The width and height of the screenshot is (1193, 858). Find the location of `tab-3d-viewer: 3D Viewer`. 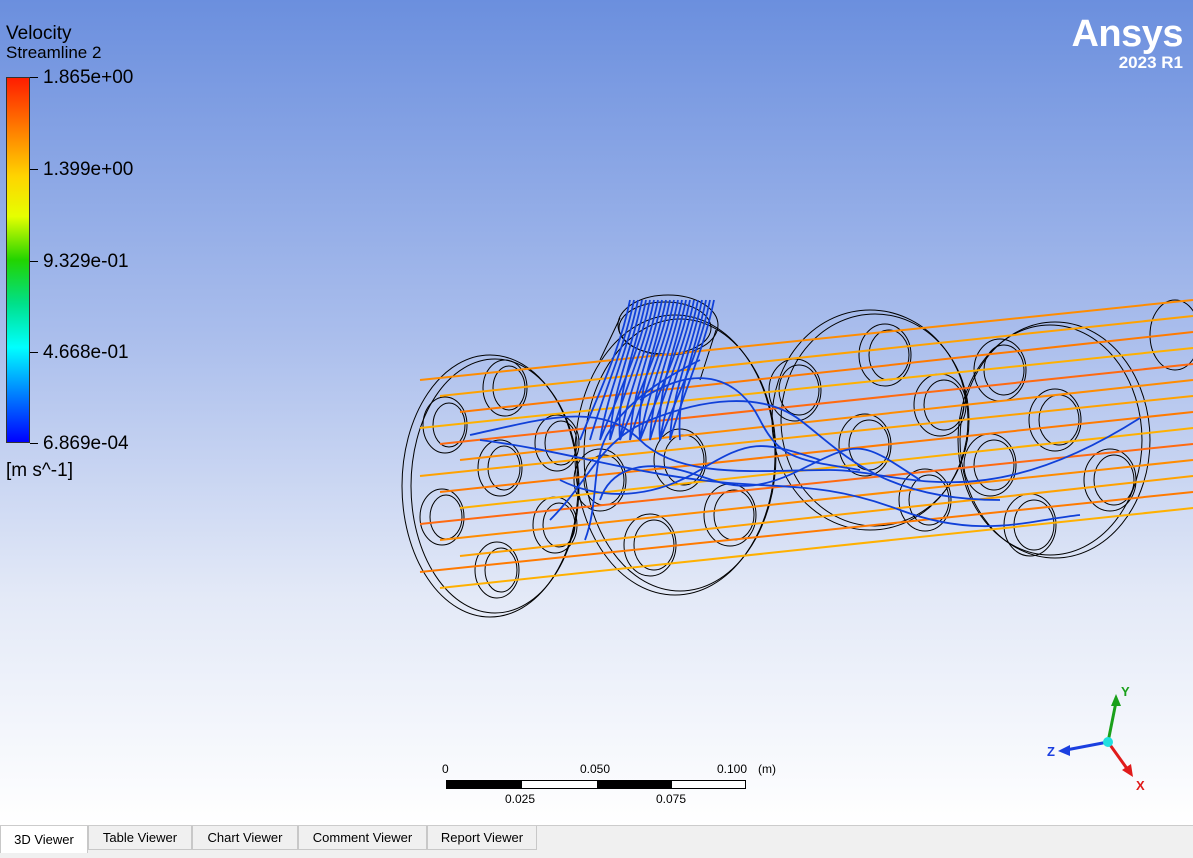

tab-3d-viewer: 3D Viewer is located at coordinates (44, 839).